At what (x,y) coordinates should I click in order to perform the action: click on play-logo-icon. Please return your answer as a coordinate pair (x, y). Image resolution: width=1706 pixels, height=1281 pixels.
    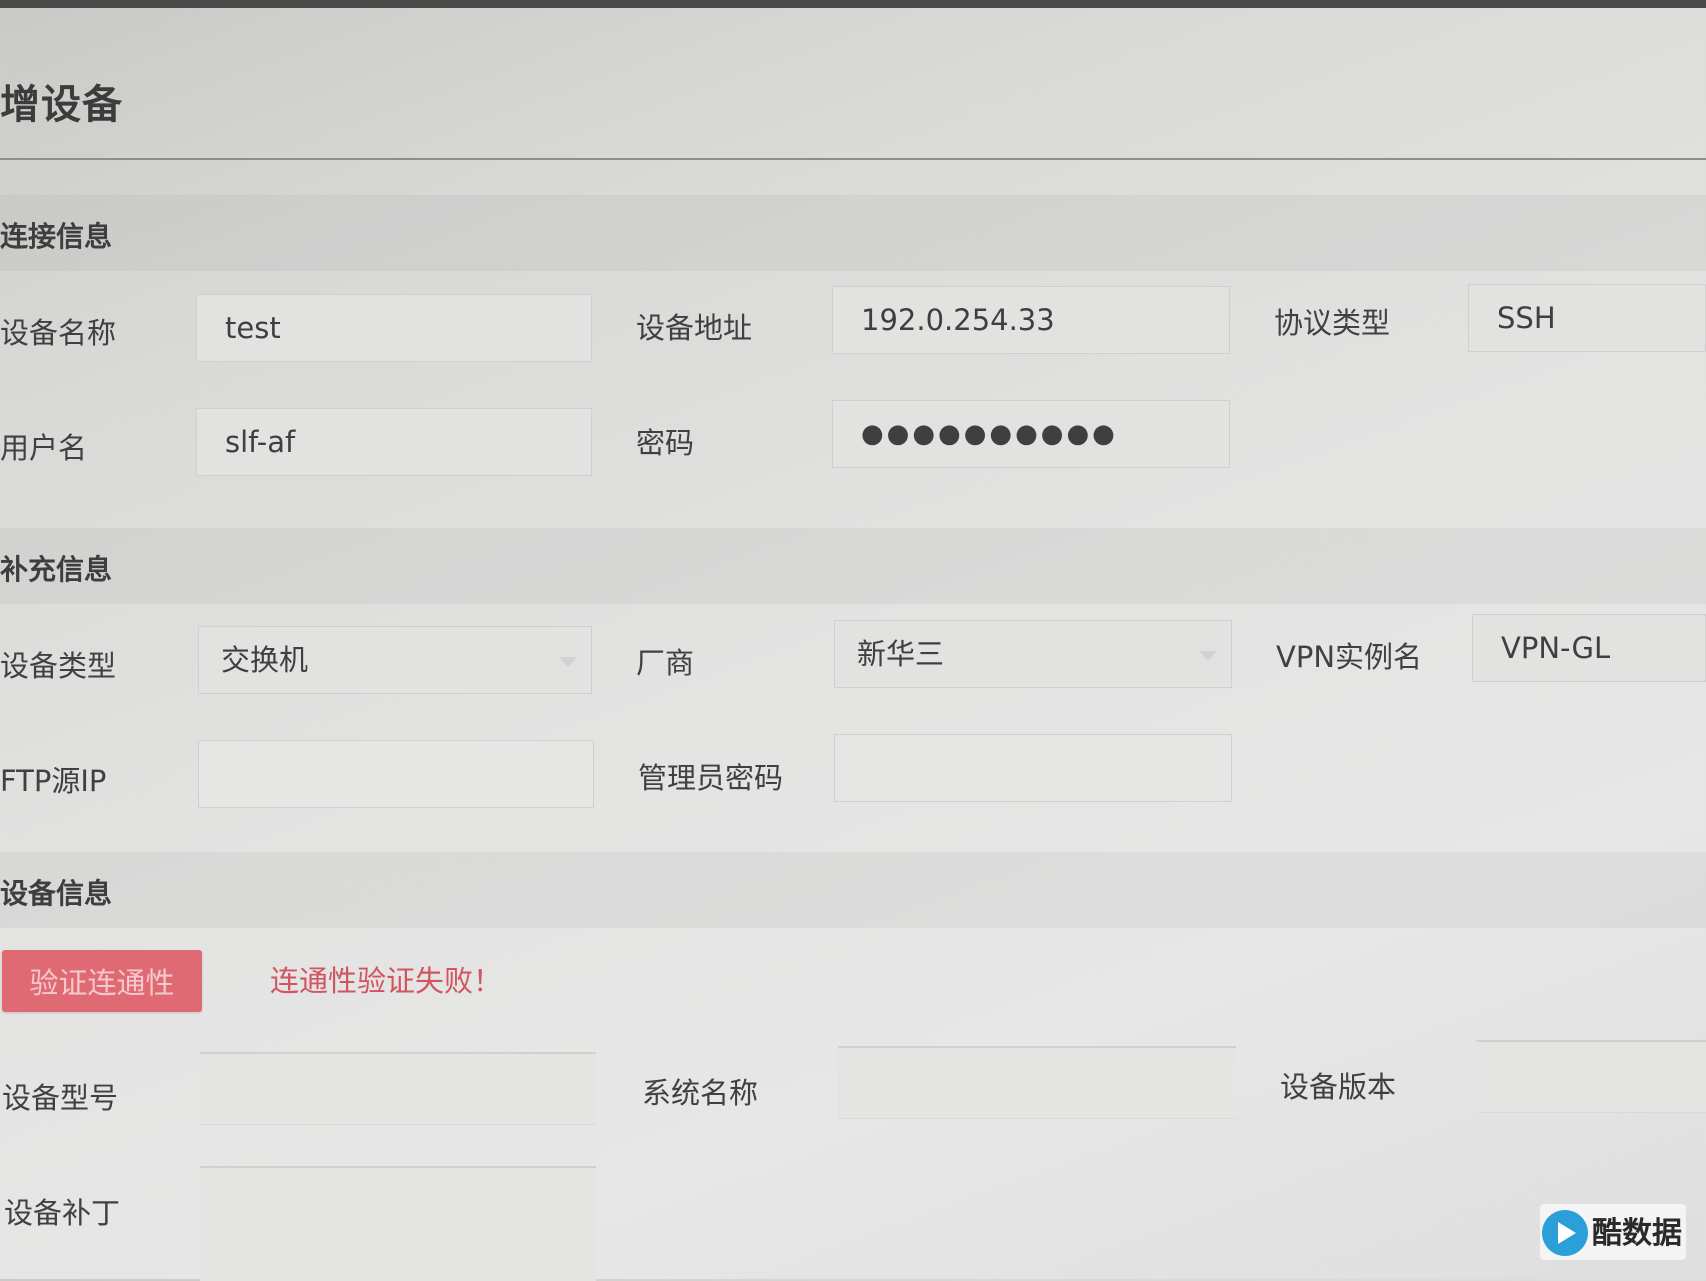
    Looking at the image, I should click on (1565, 1233).